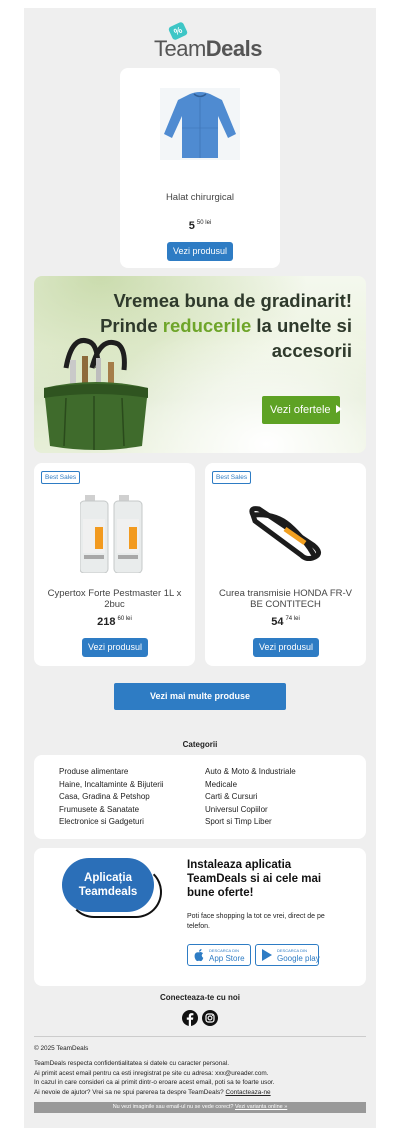  I want to click on google-play-button: DESCARCA DIN Google play, so click(287, 955).